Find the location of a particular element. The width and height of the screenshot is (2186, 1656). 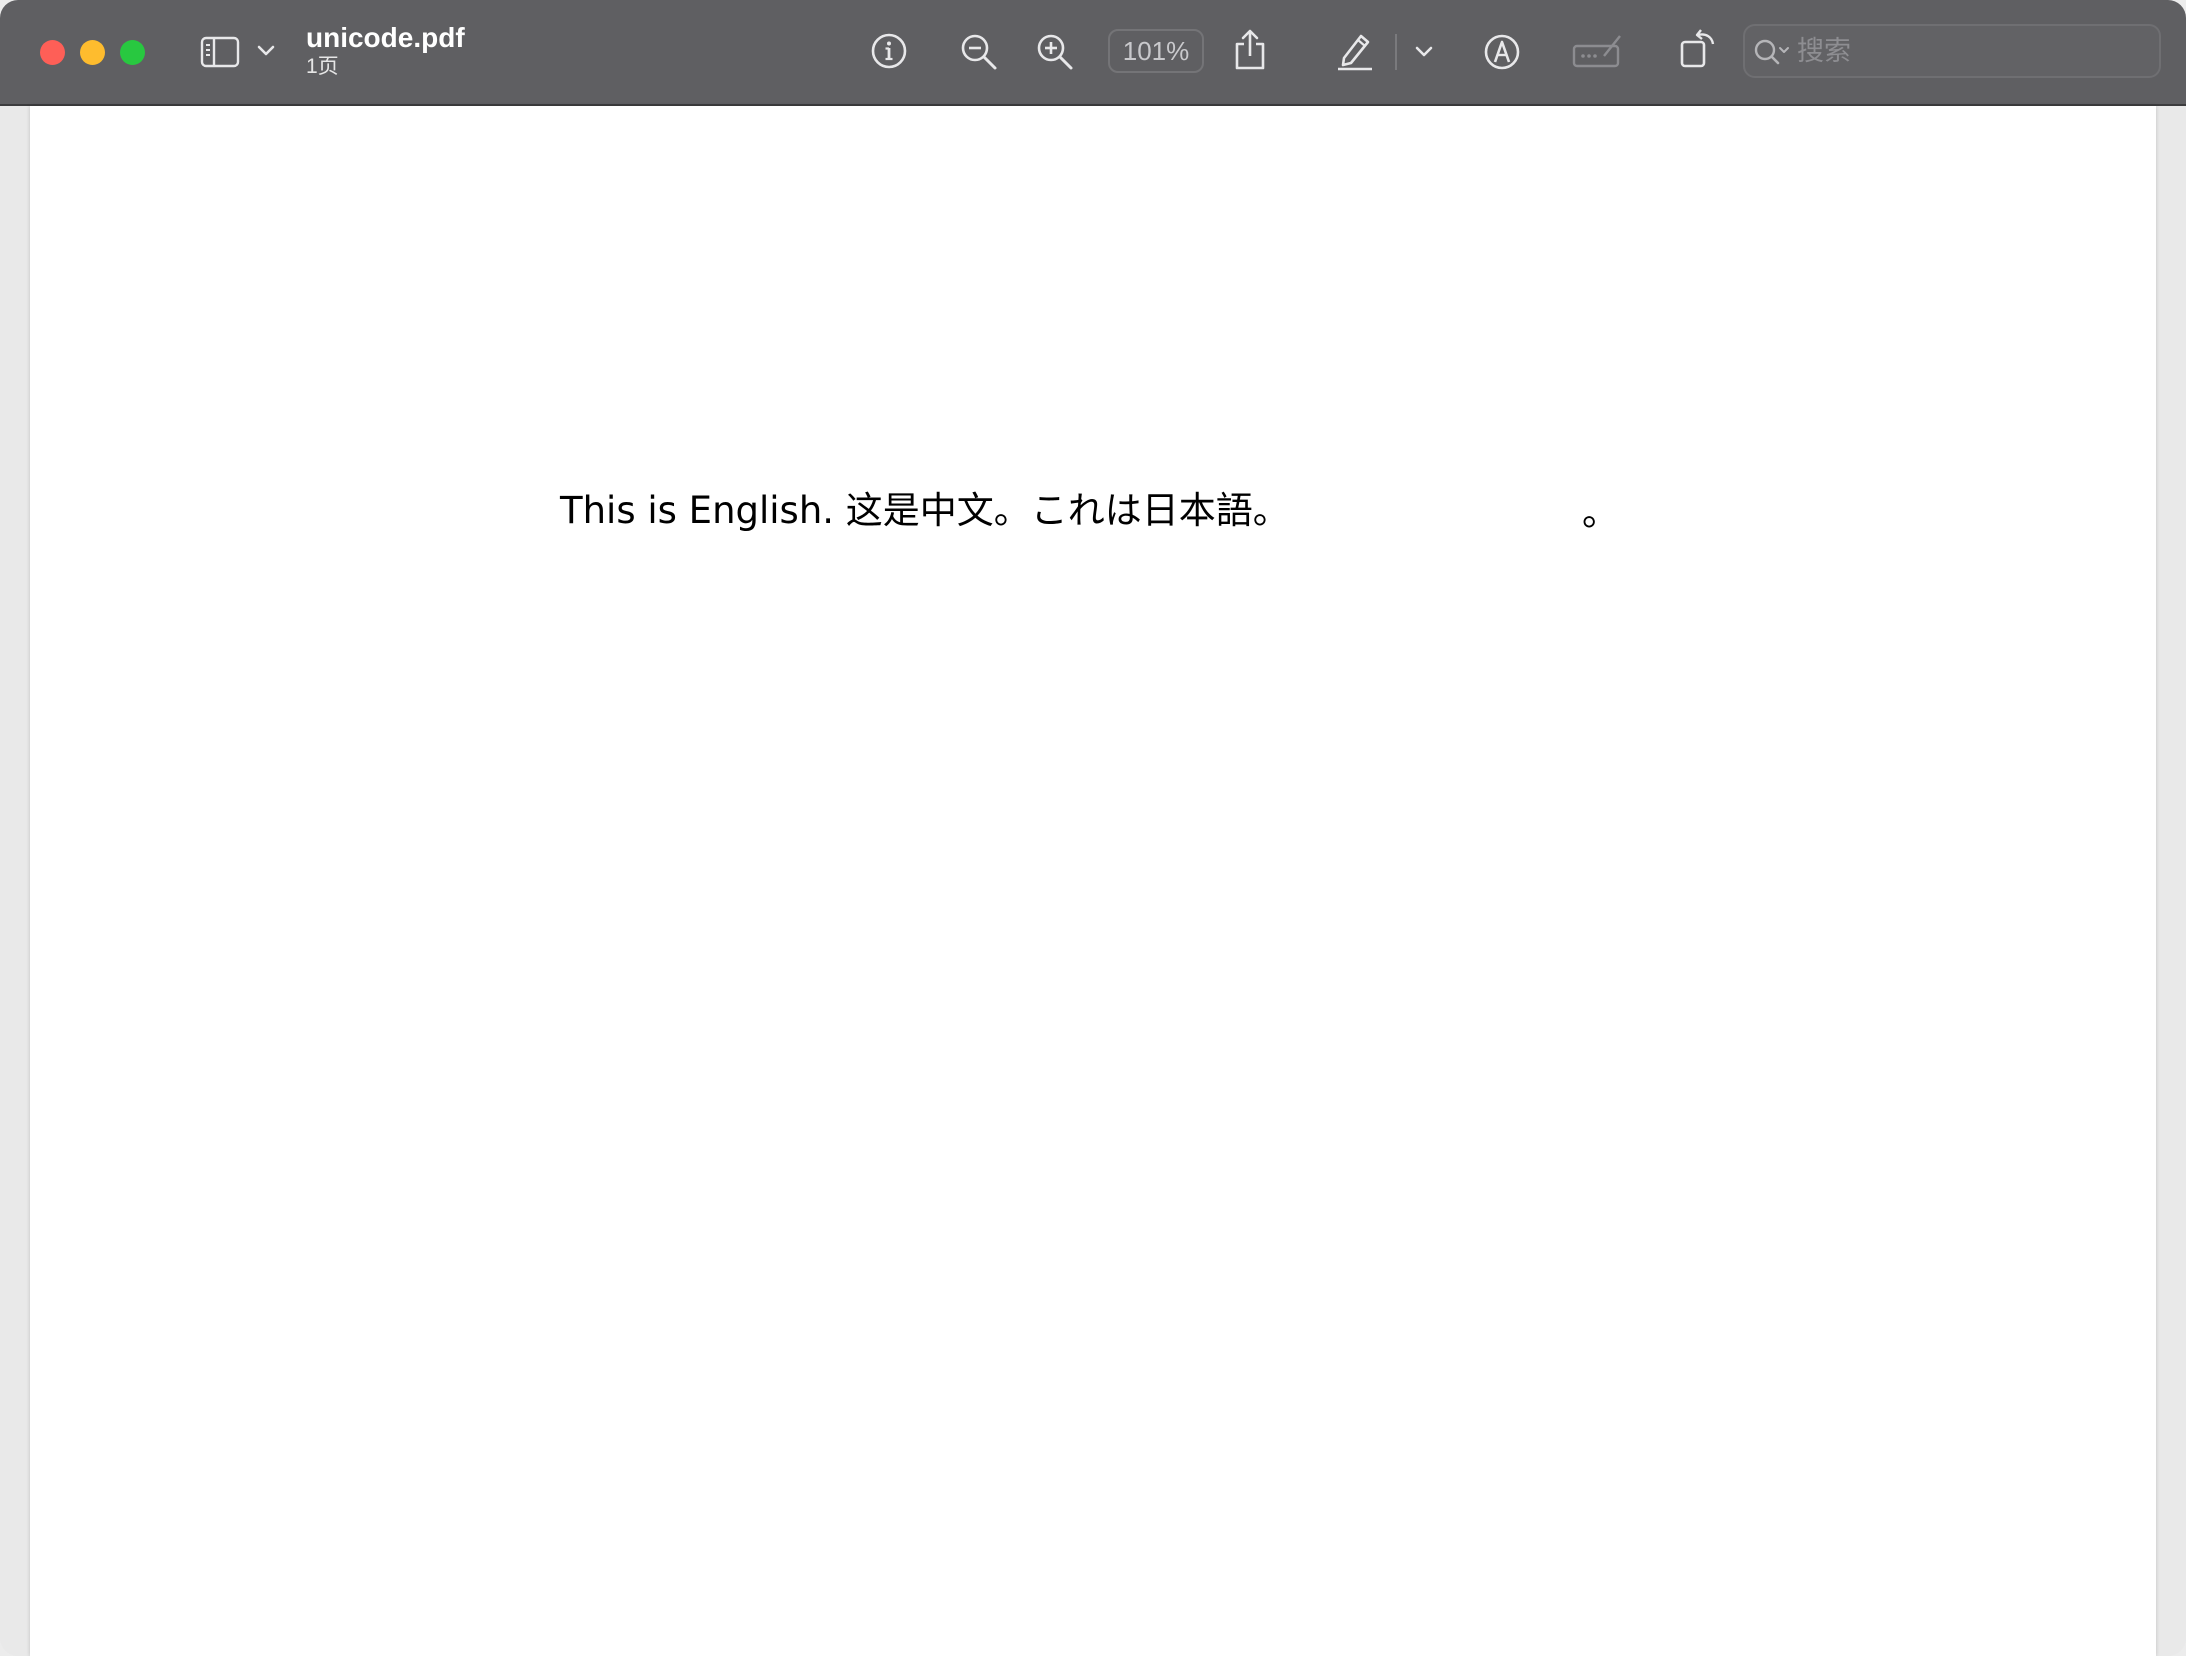

document-title: unicode.pdf is located at coordinates (385, 37).